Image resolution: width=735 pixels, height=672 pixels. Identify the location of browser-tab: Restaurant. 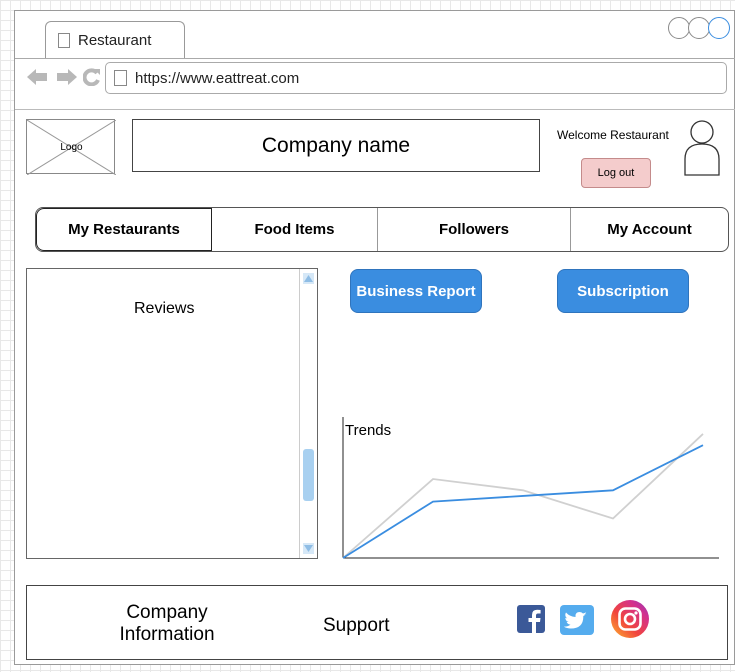
(115, 40).